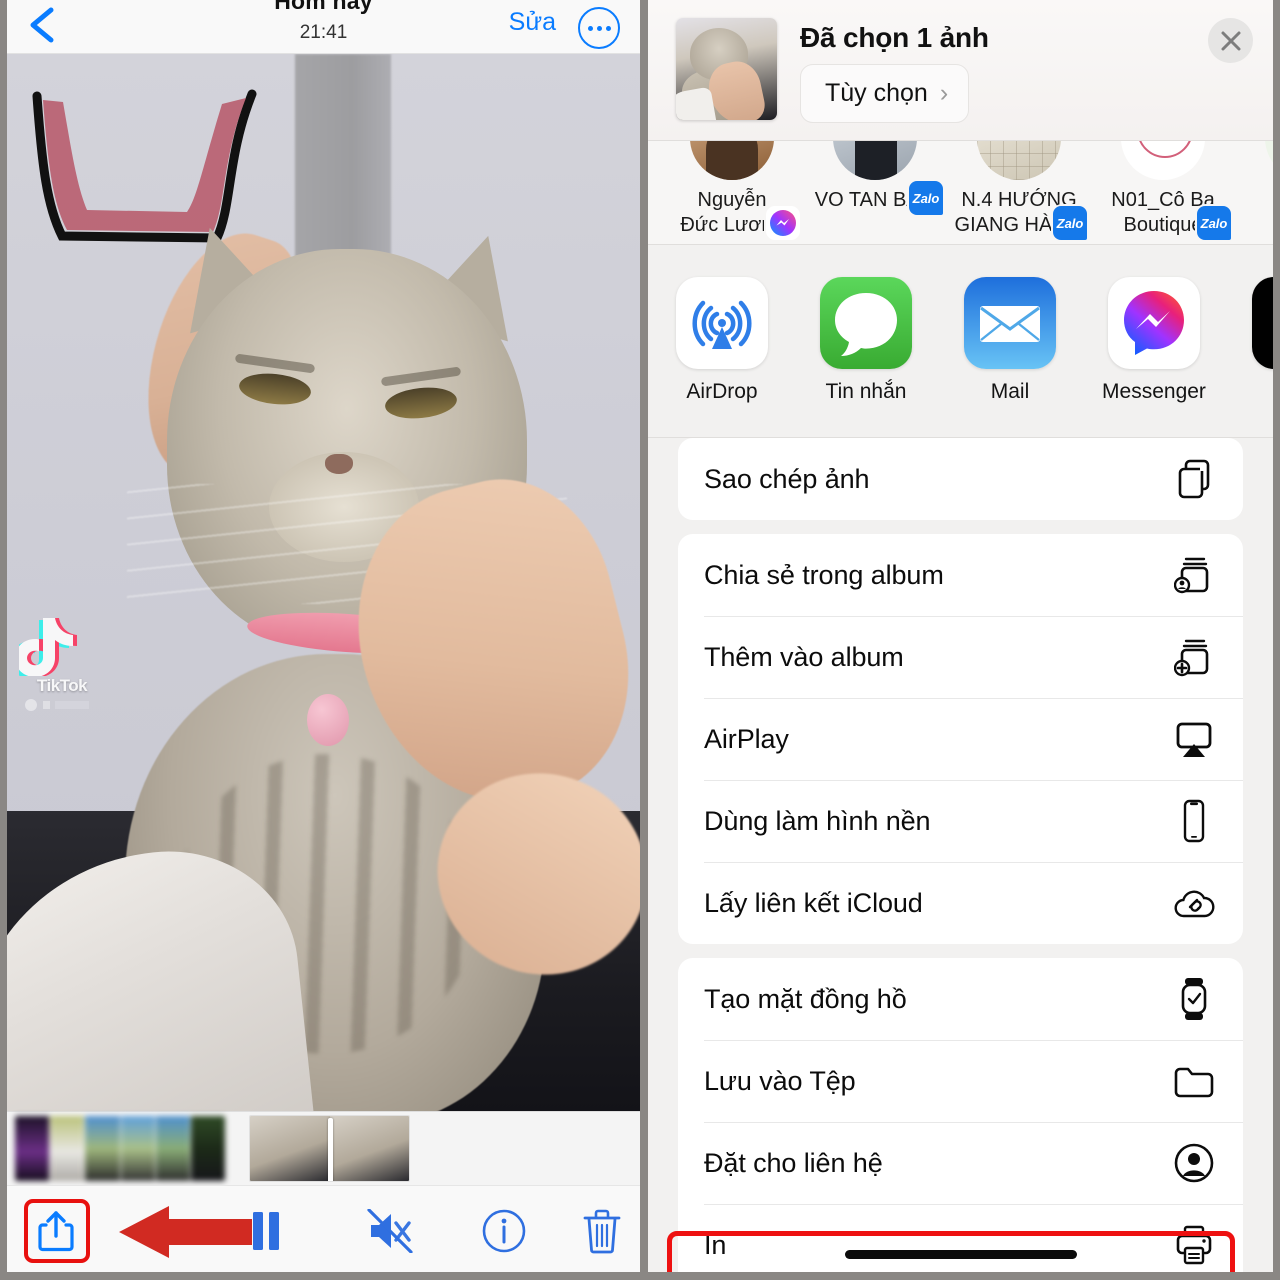 This screenshot has width=1280, height=1280. I want to click on action-row-share-in-album: Chia sẻ trong album, so click(960, 575).